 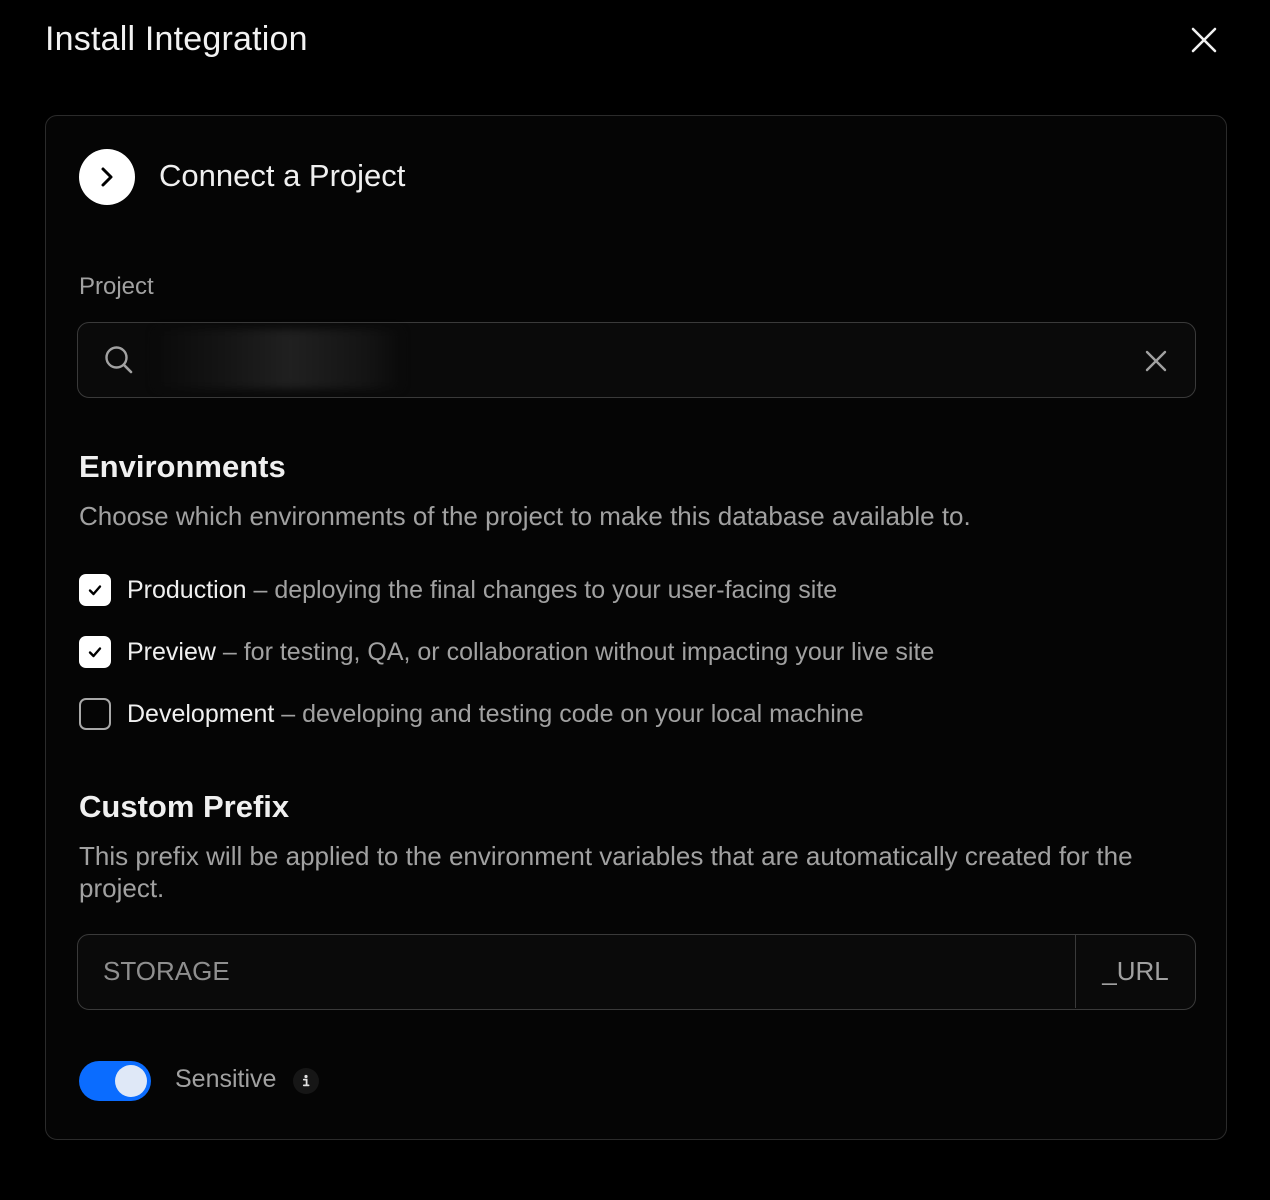 What do you see at coordinates (171, 651) in the screenshot?
I see `env-name: Preview` at bounding box center [171, 651].